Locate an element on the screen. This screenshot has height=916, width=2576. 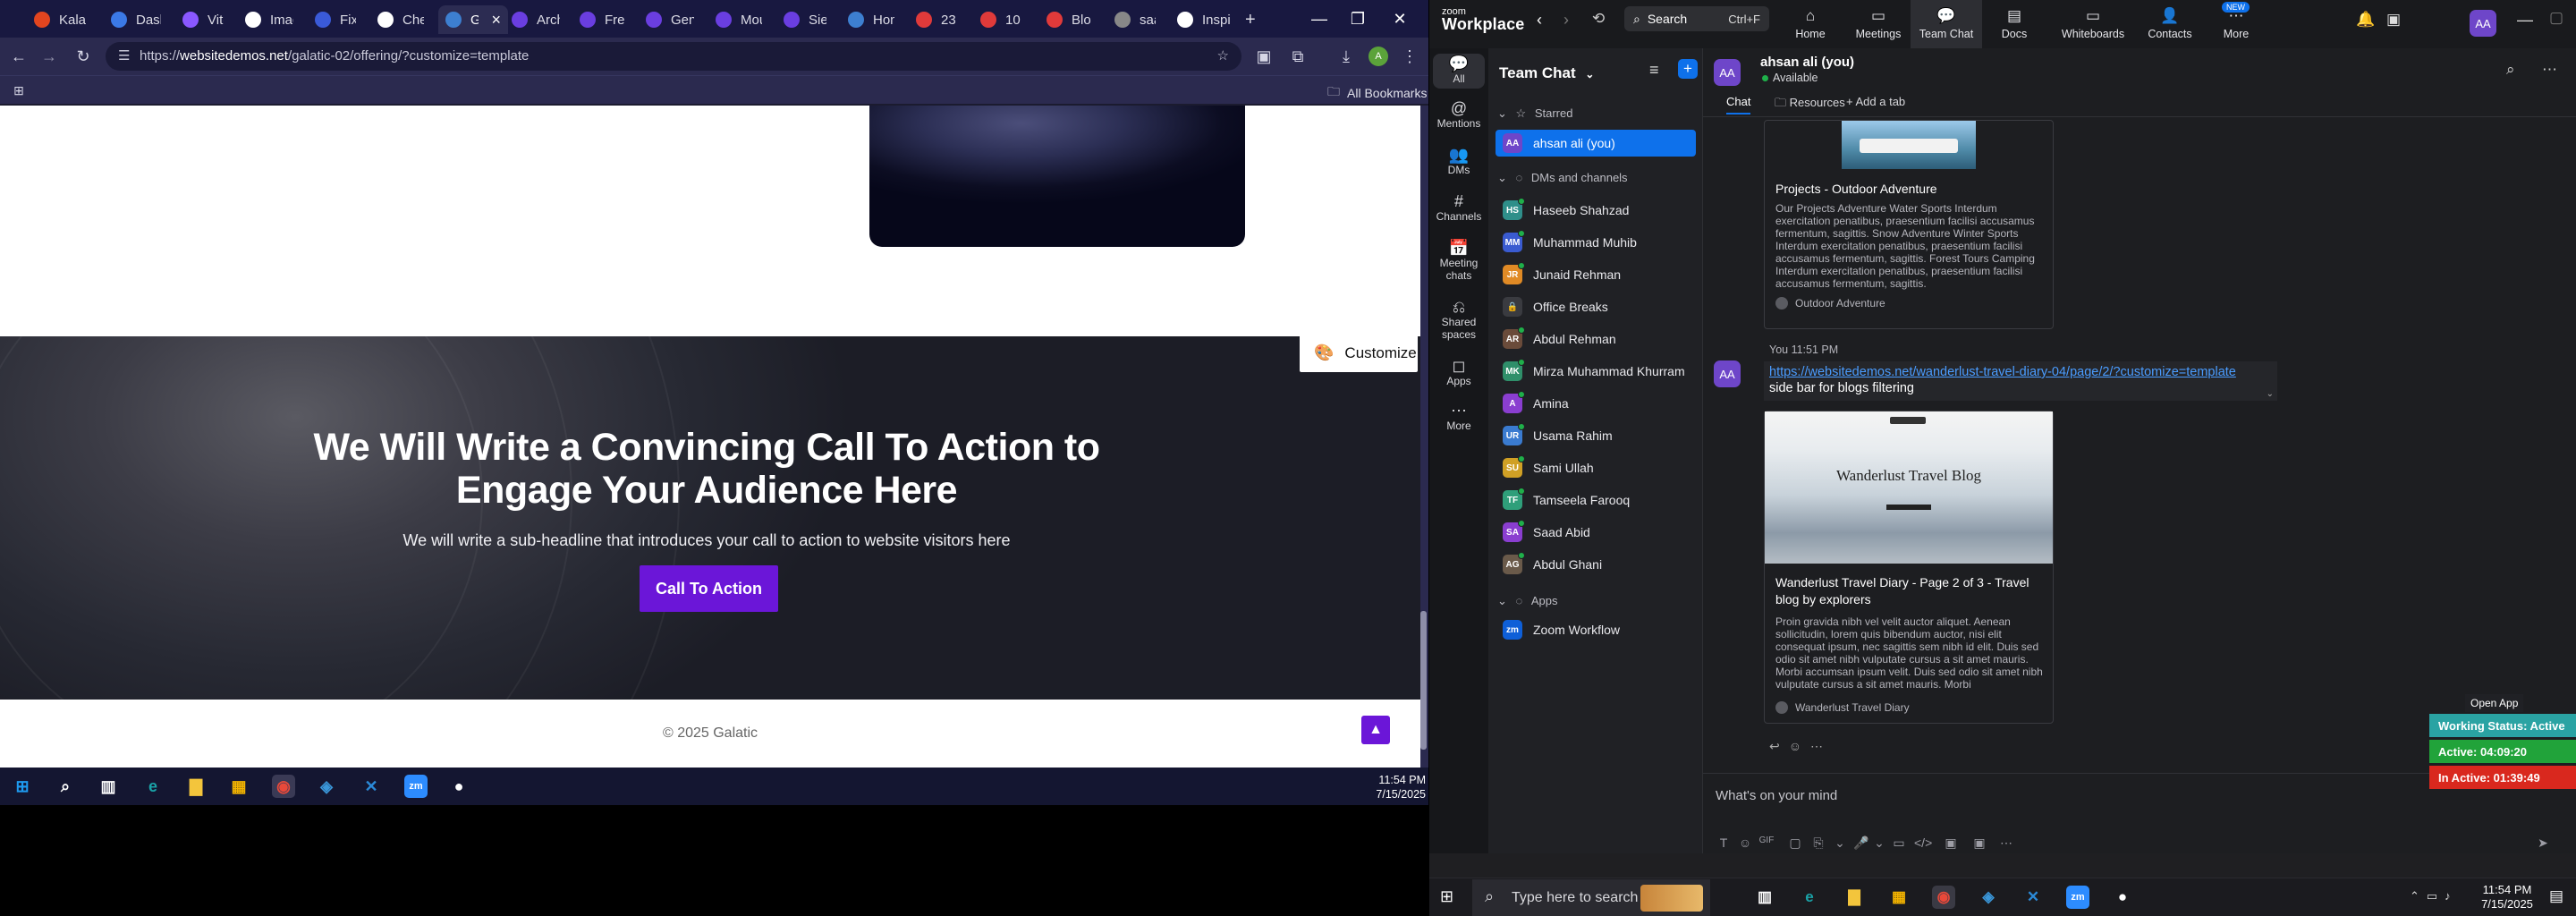
browser-tab: Kalas is located at coordinates (60, 19).